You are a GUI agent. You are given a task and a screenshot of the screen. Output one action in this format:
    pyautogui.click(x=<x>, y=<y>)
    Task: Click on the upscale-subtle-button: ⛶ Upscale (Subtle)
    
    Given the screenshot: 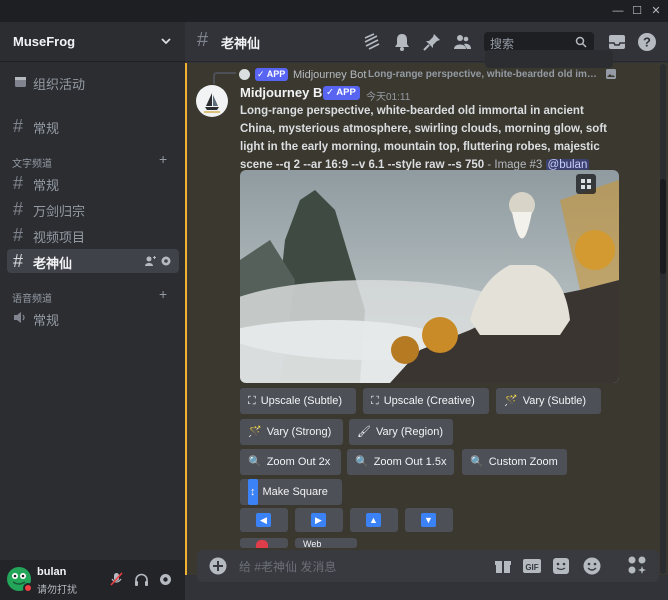 What is the action you would take?
    pyautogui.click(x=298, y=401)
    